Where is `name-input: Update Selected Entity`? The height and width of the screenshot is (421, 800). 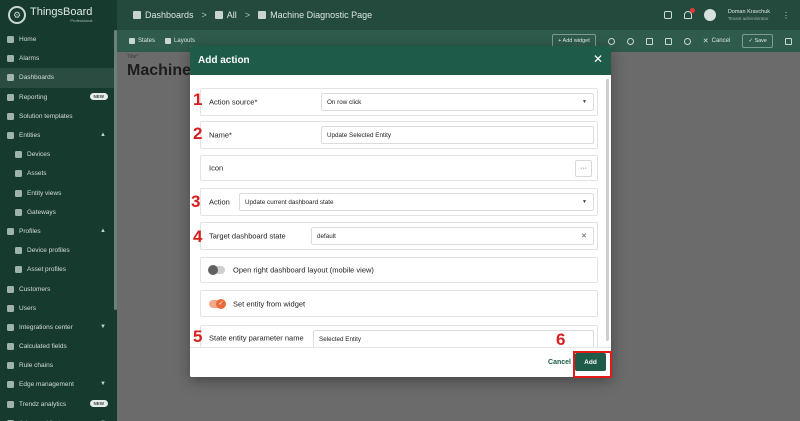 name-input: Update Selected Entity is located at coordinates (457, 135).